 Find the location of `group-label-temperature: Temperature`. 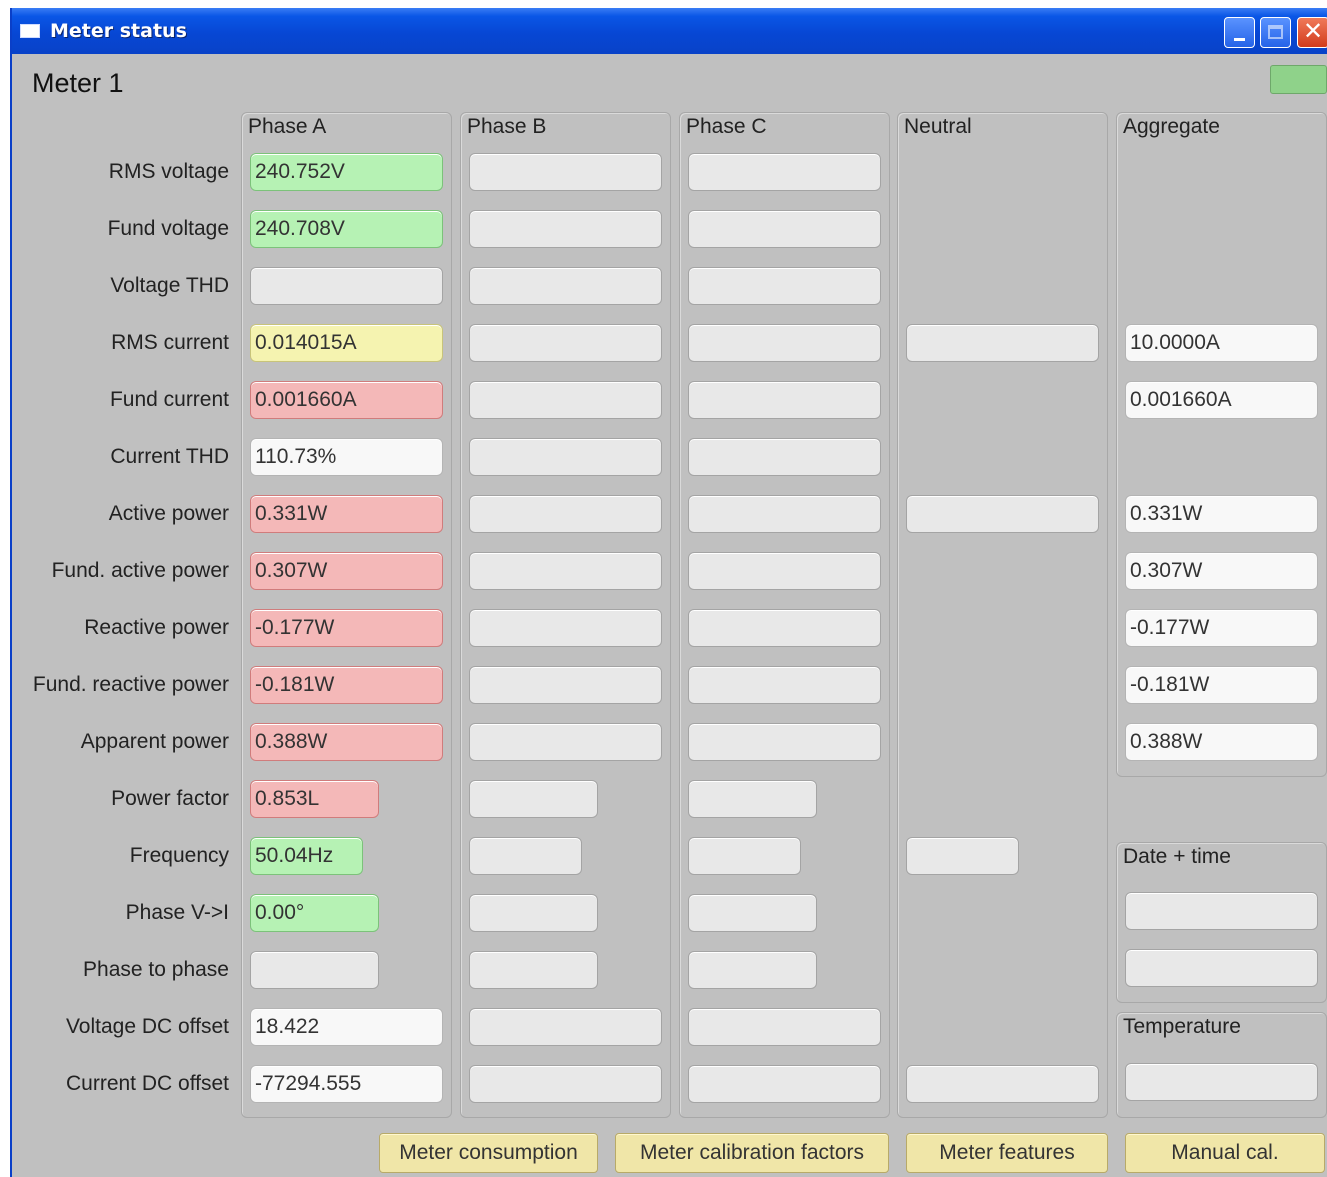

group-label-temperature: Temperature is located at coordinates (1182, 1026).